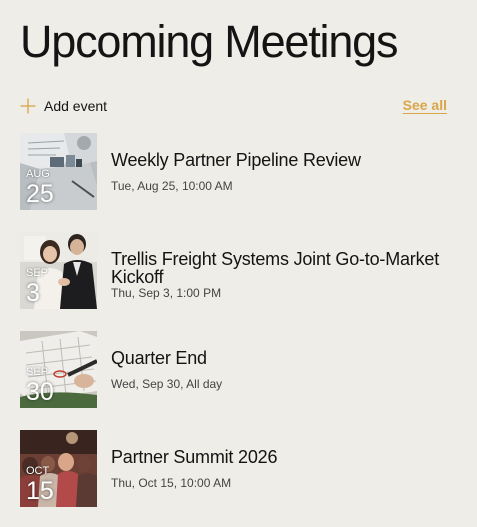 The width and height of the screenshot is (477, 527). I want to click on event-date-day: 15, so click(40, 491).